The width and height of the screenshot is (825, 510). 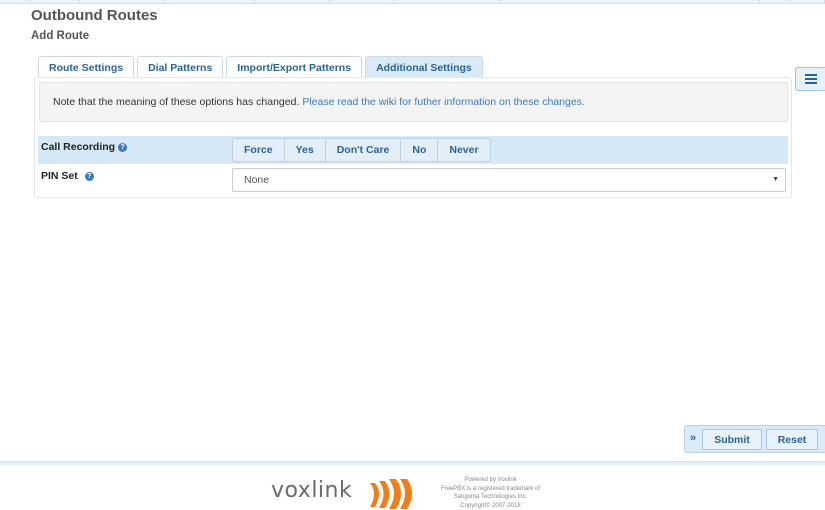 I want to click on footer-divider, so click(x=412, y=463).